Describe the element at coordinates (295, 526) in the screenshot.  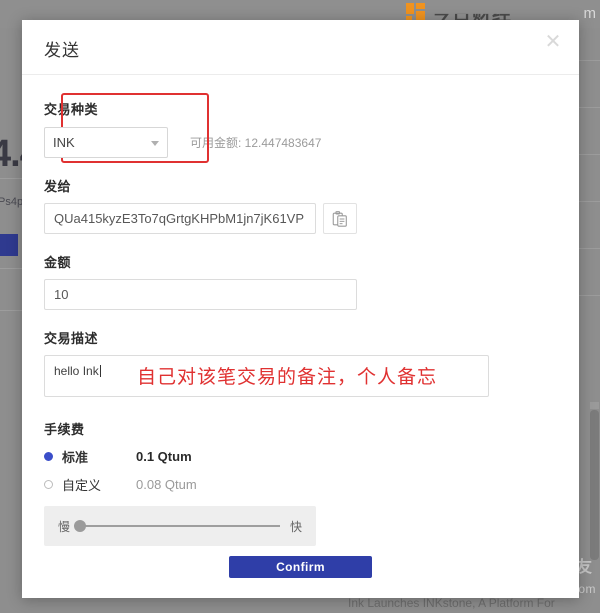
I see `slider-max-label: 快` at that location.